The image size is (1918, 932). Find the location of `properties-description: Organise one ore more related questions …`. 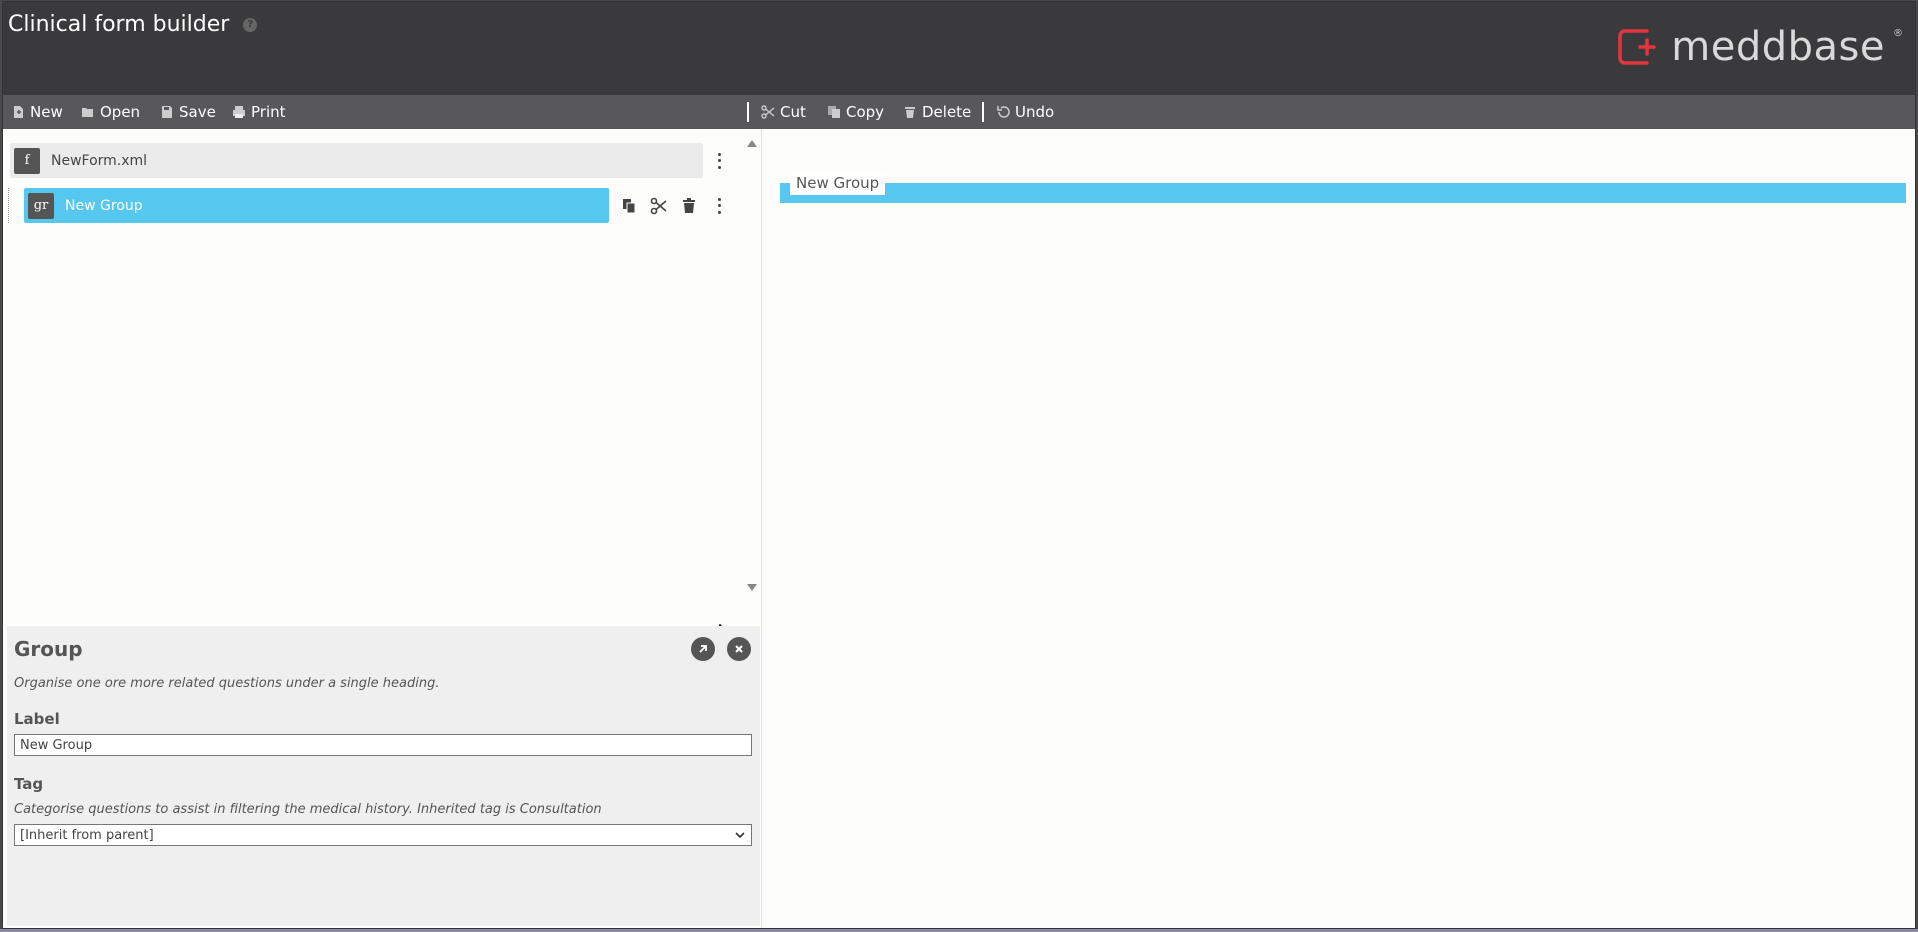

properties-description: Organise one ore more related questions … is located at coordinates (227, 683).